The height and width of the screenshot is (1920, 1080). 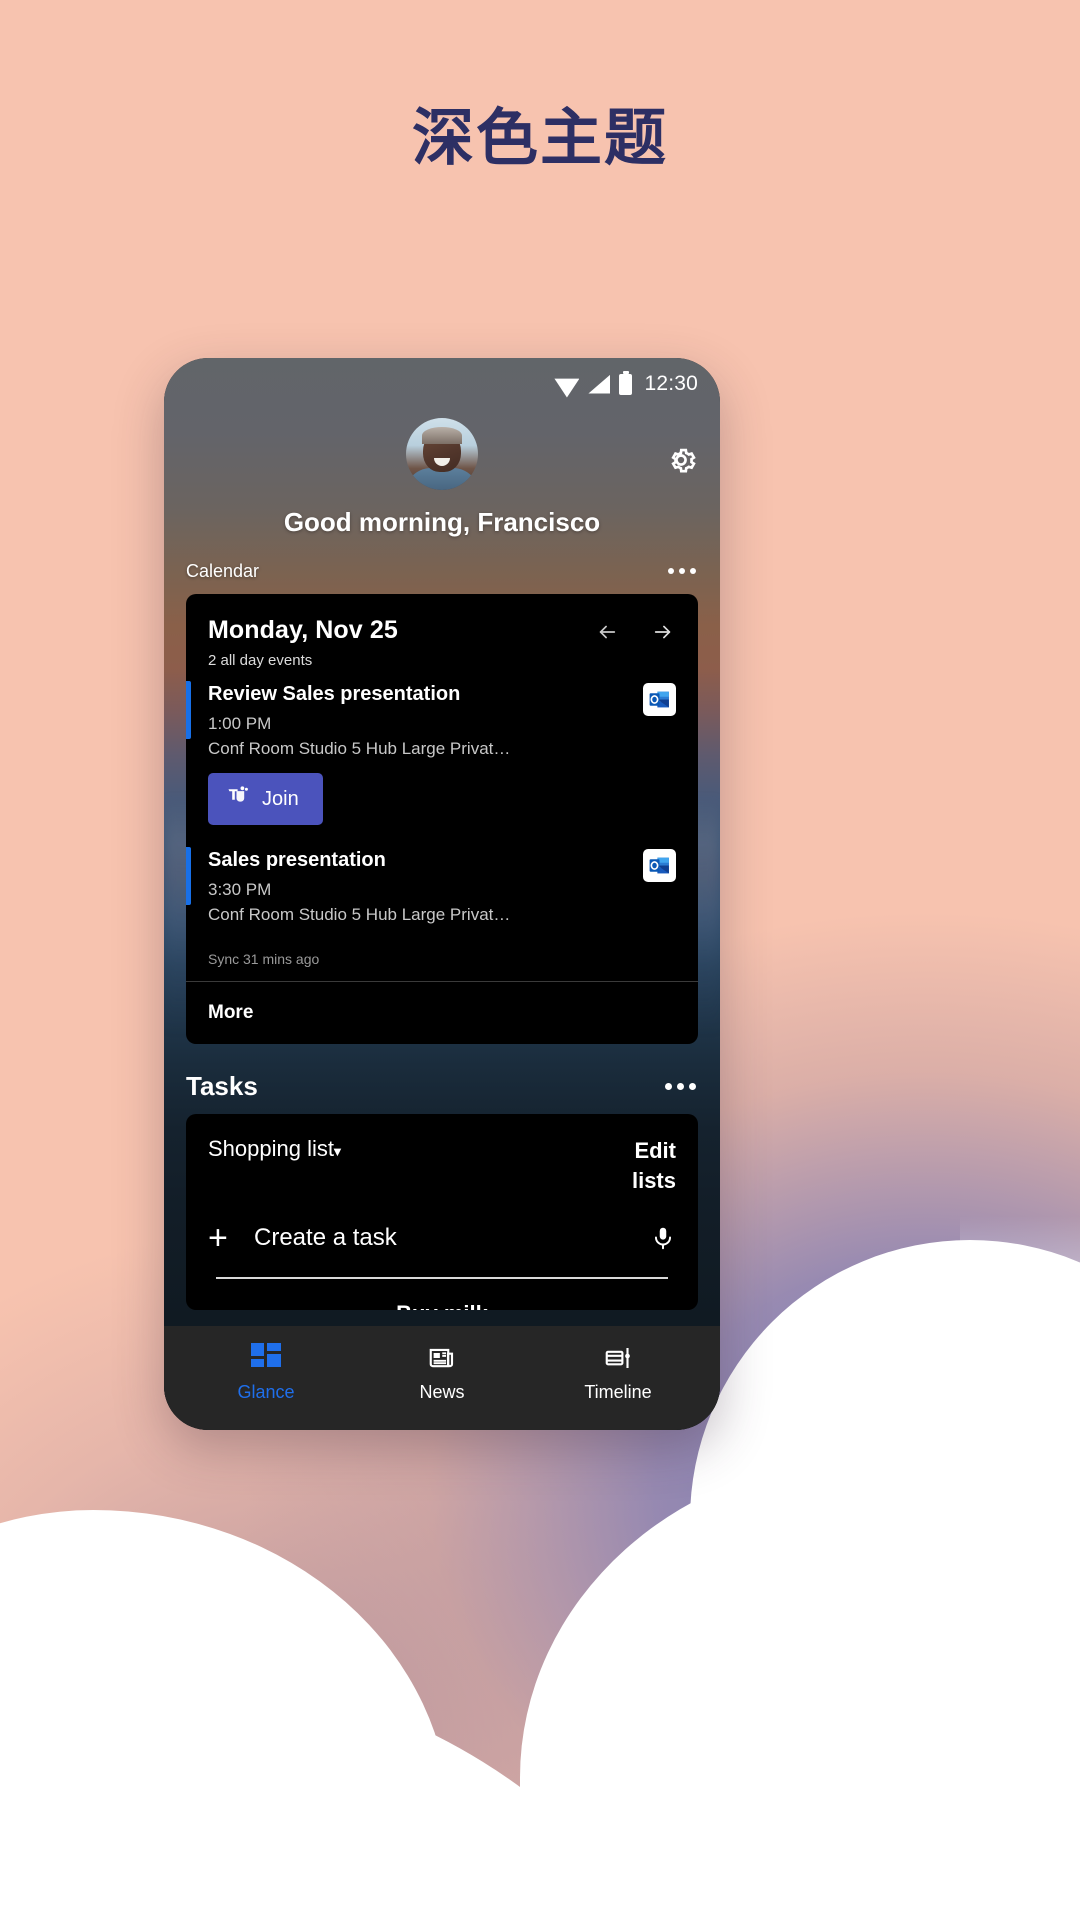 What do you see at coordinates (442, 1013) in the screenshot?
I see `more-button: More` at bounding box center [442, 1013].